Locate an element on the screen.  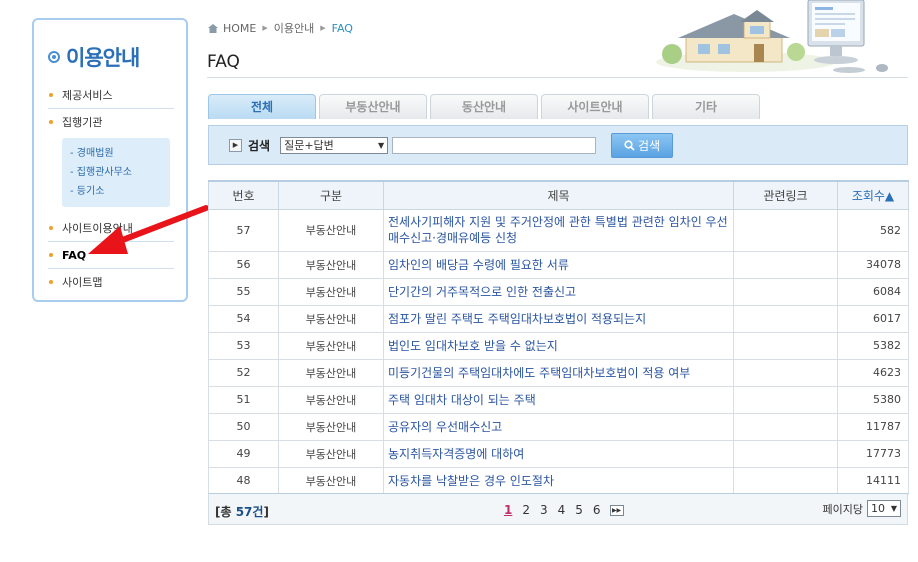
per-page-label: 페이지당 is located at coordinates (842, 509).